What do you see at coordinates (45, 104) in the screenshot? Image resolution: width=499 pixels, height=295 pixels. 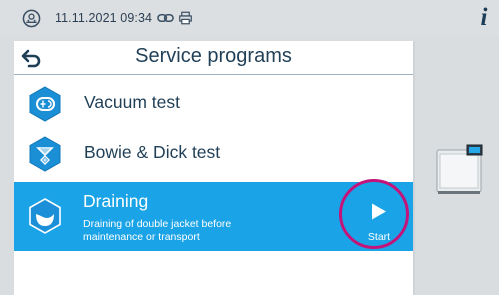 I see `vacuum-test-icon` at bounding box center [45, 104].